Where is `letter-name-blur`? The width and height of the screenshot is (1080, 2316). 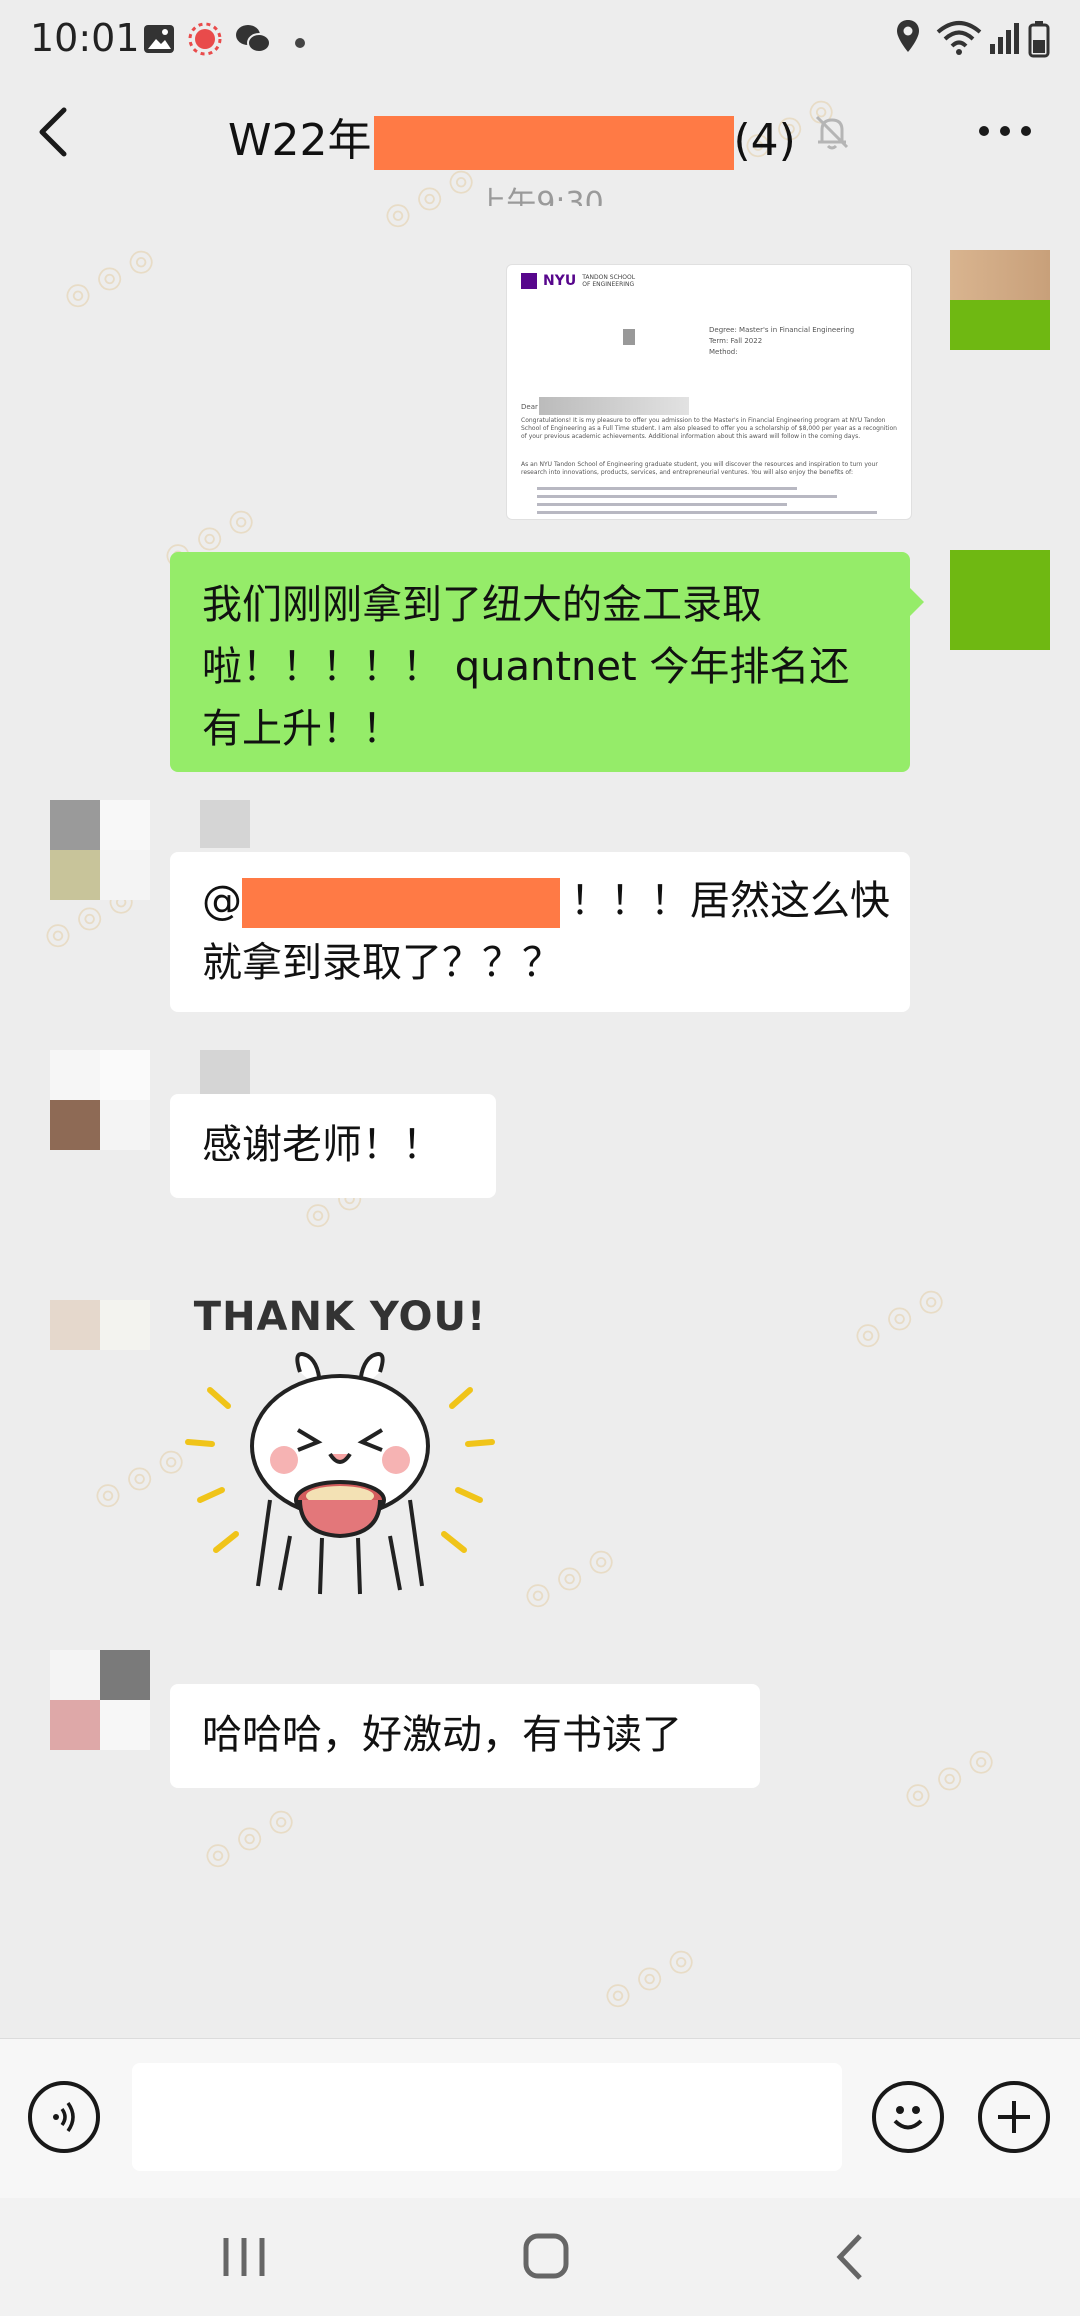 letter-name-blur is located at coordinates (614, 406).